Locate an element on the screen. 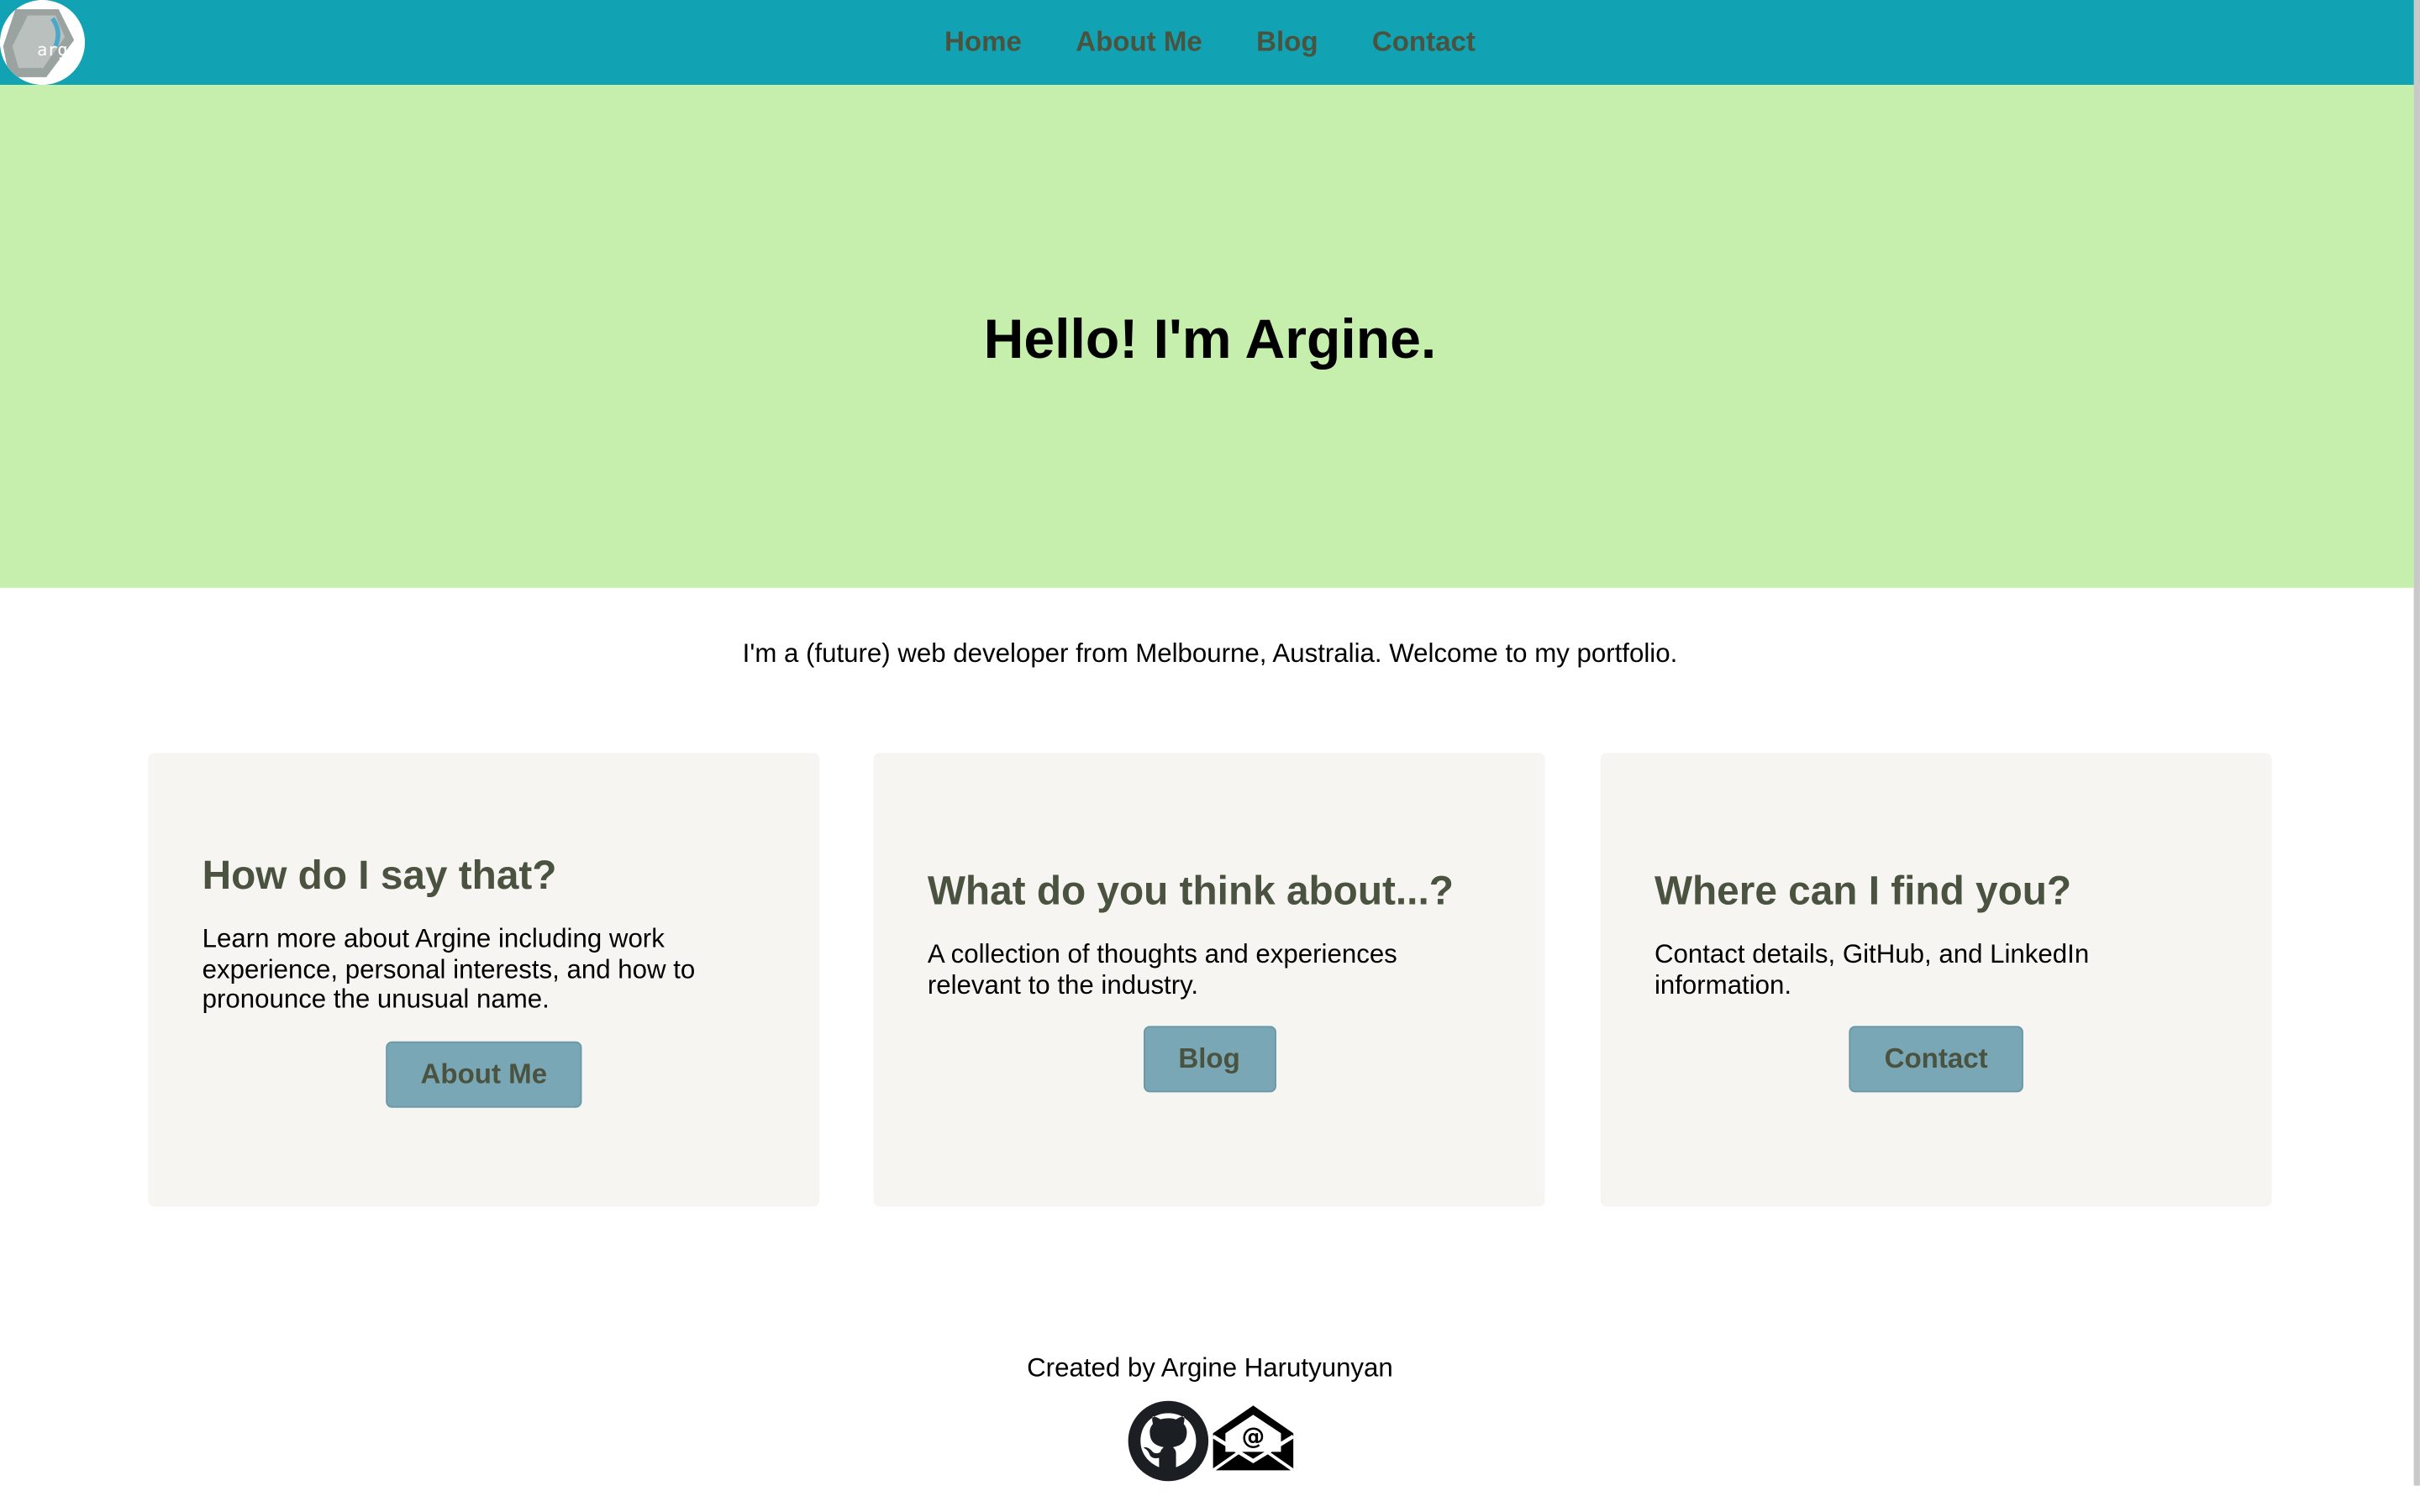  navbar: arg Home About Me Blog Contact is located at coordinates (1210, 43).